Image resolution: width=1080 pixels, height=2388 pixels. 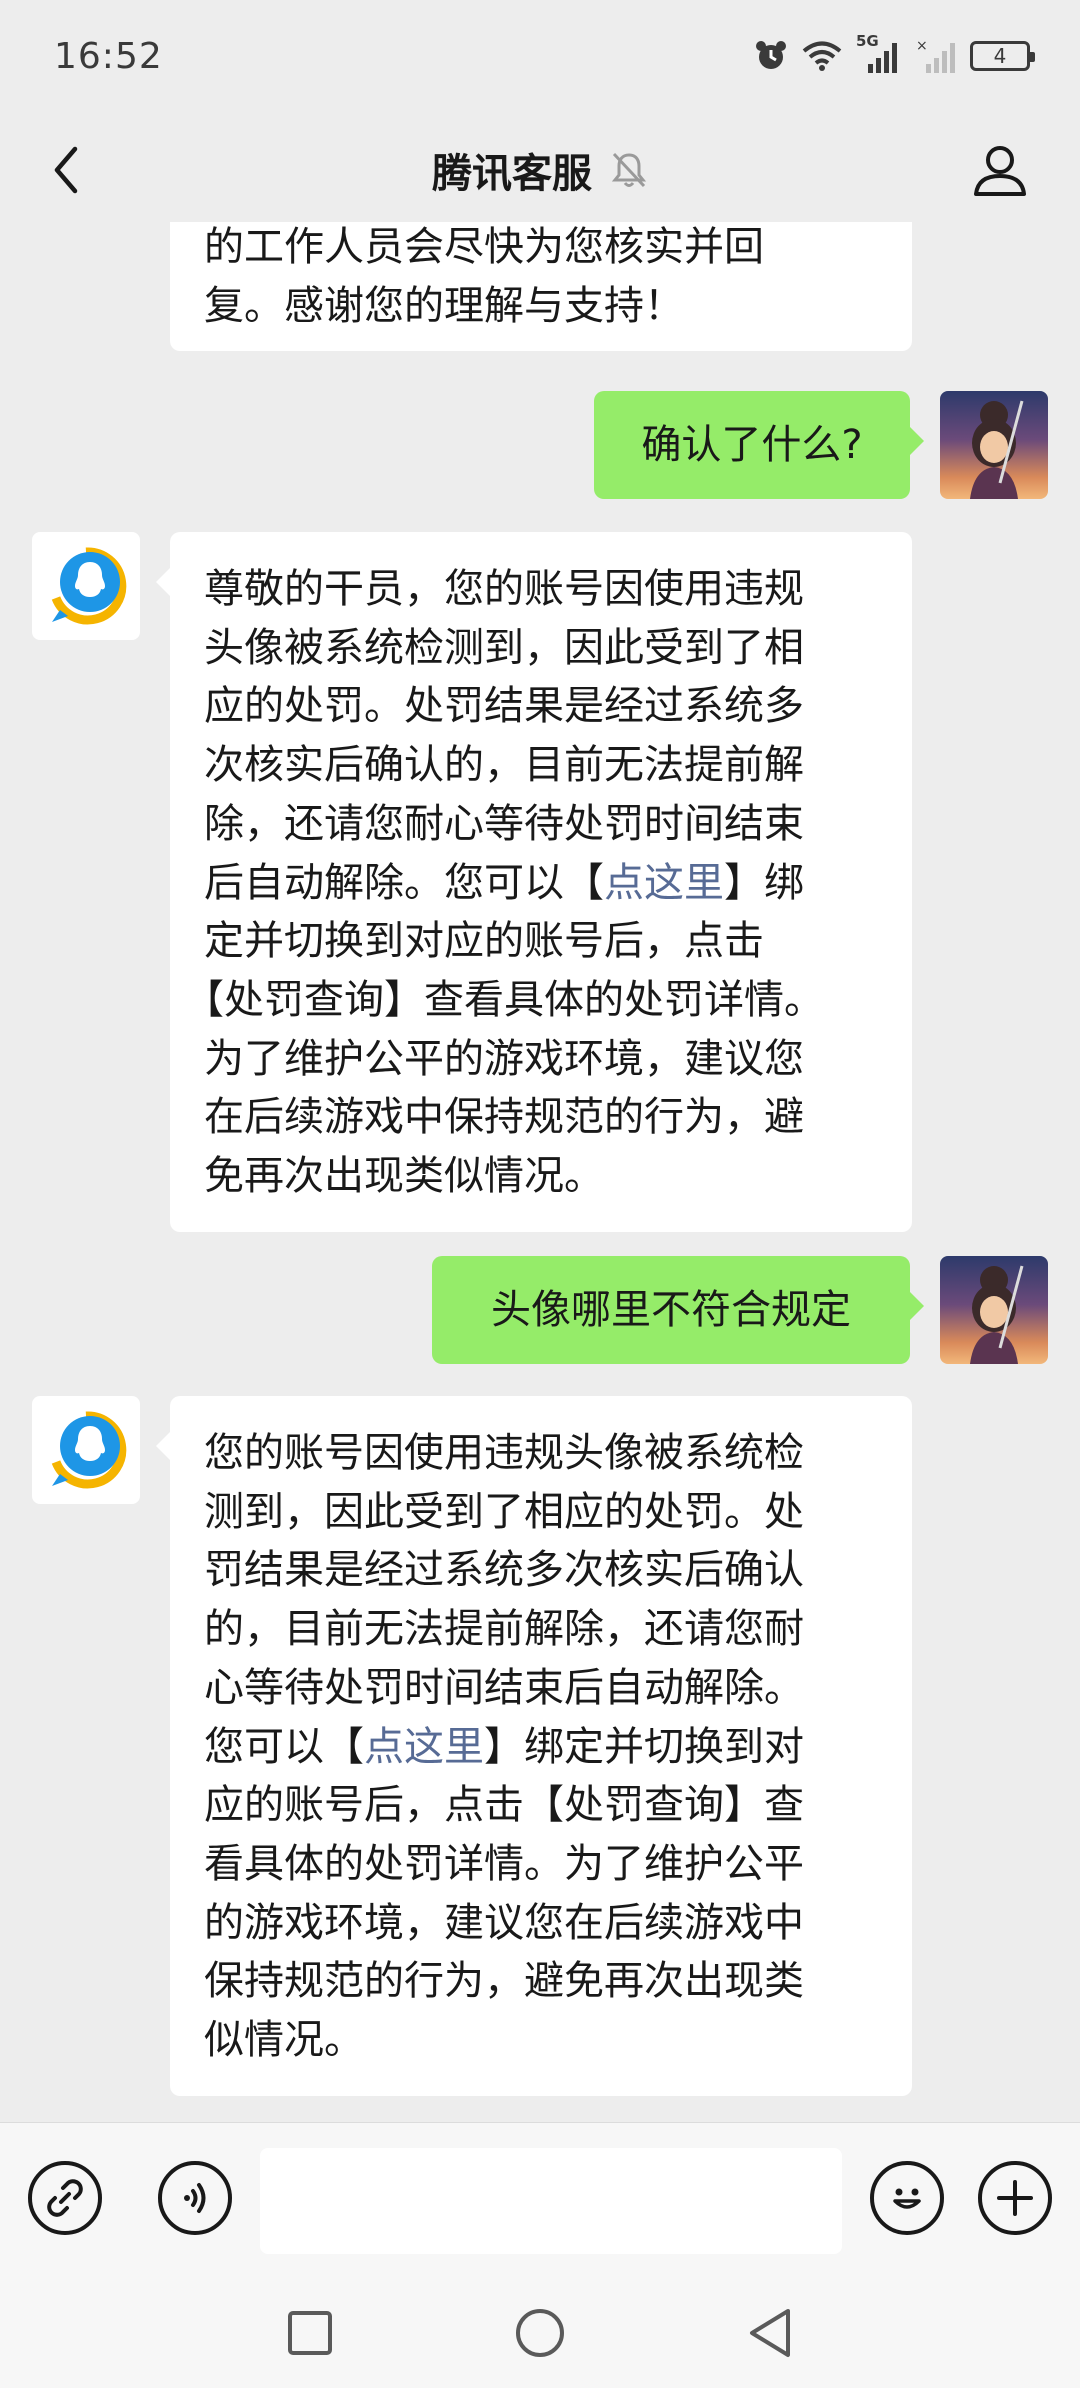 I want to click on message-line: 测到，因此受到了相应的处罚。处, so click(x=504, y=1511).